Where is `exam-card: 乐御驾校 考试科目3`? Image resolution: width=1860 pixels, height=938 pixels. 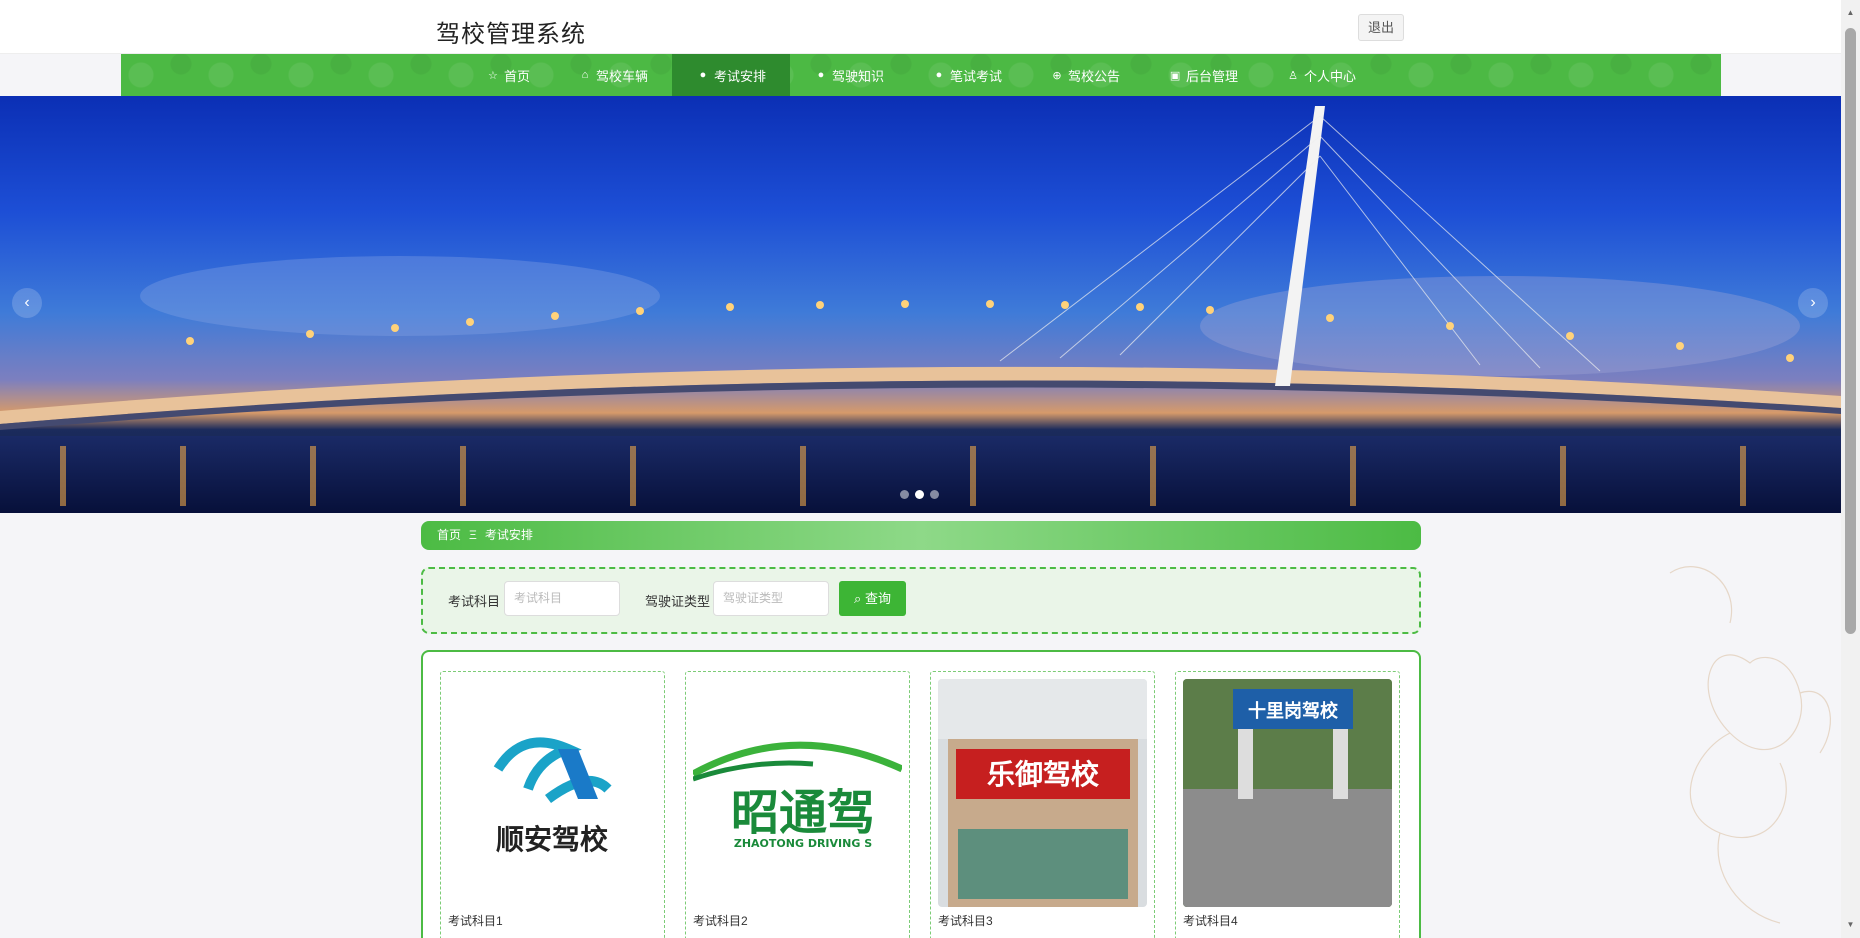
exam-card: 乐御驾校 考试科目3 is located at coordinates (1042, 804).